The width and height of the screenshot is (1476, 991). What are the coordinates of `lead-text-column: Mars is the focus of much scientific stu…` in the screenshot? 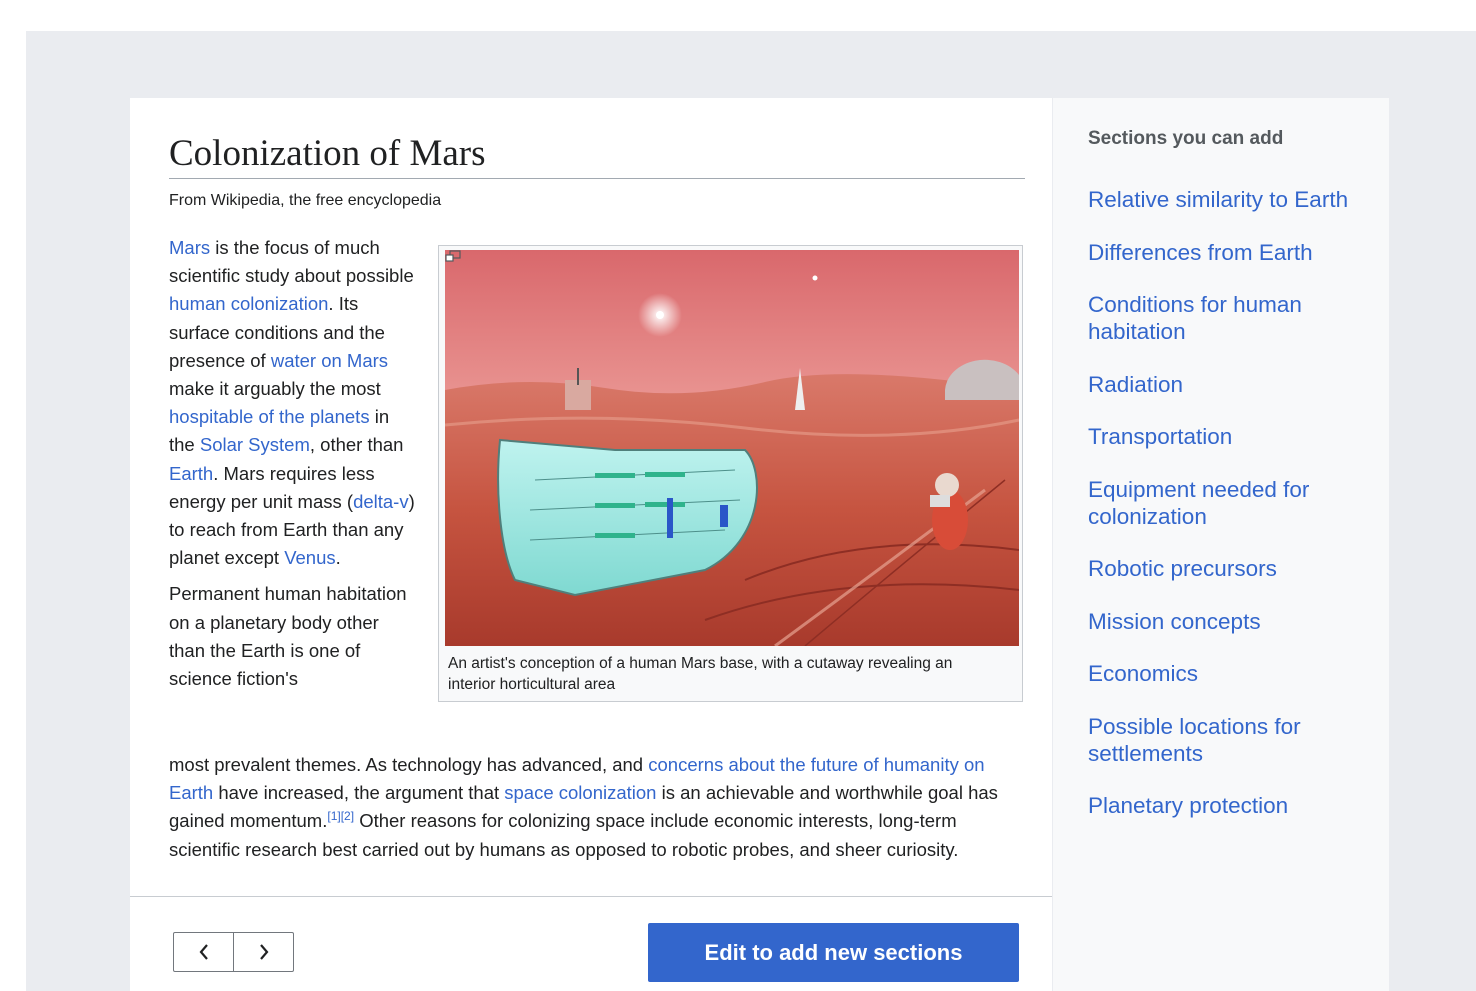 It's located at (293, 467).